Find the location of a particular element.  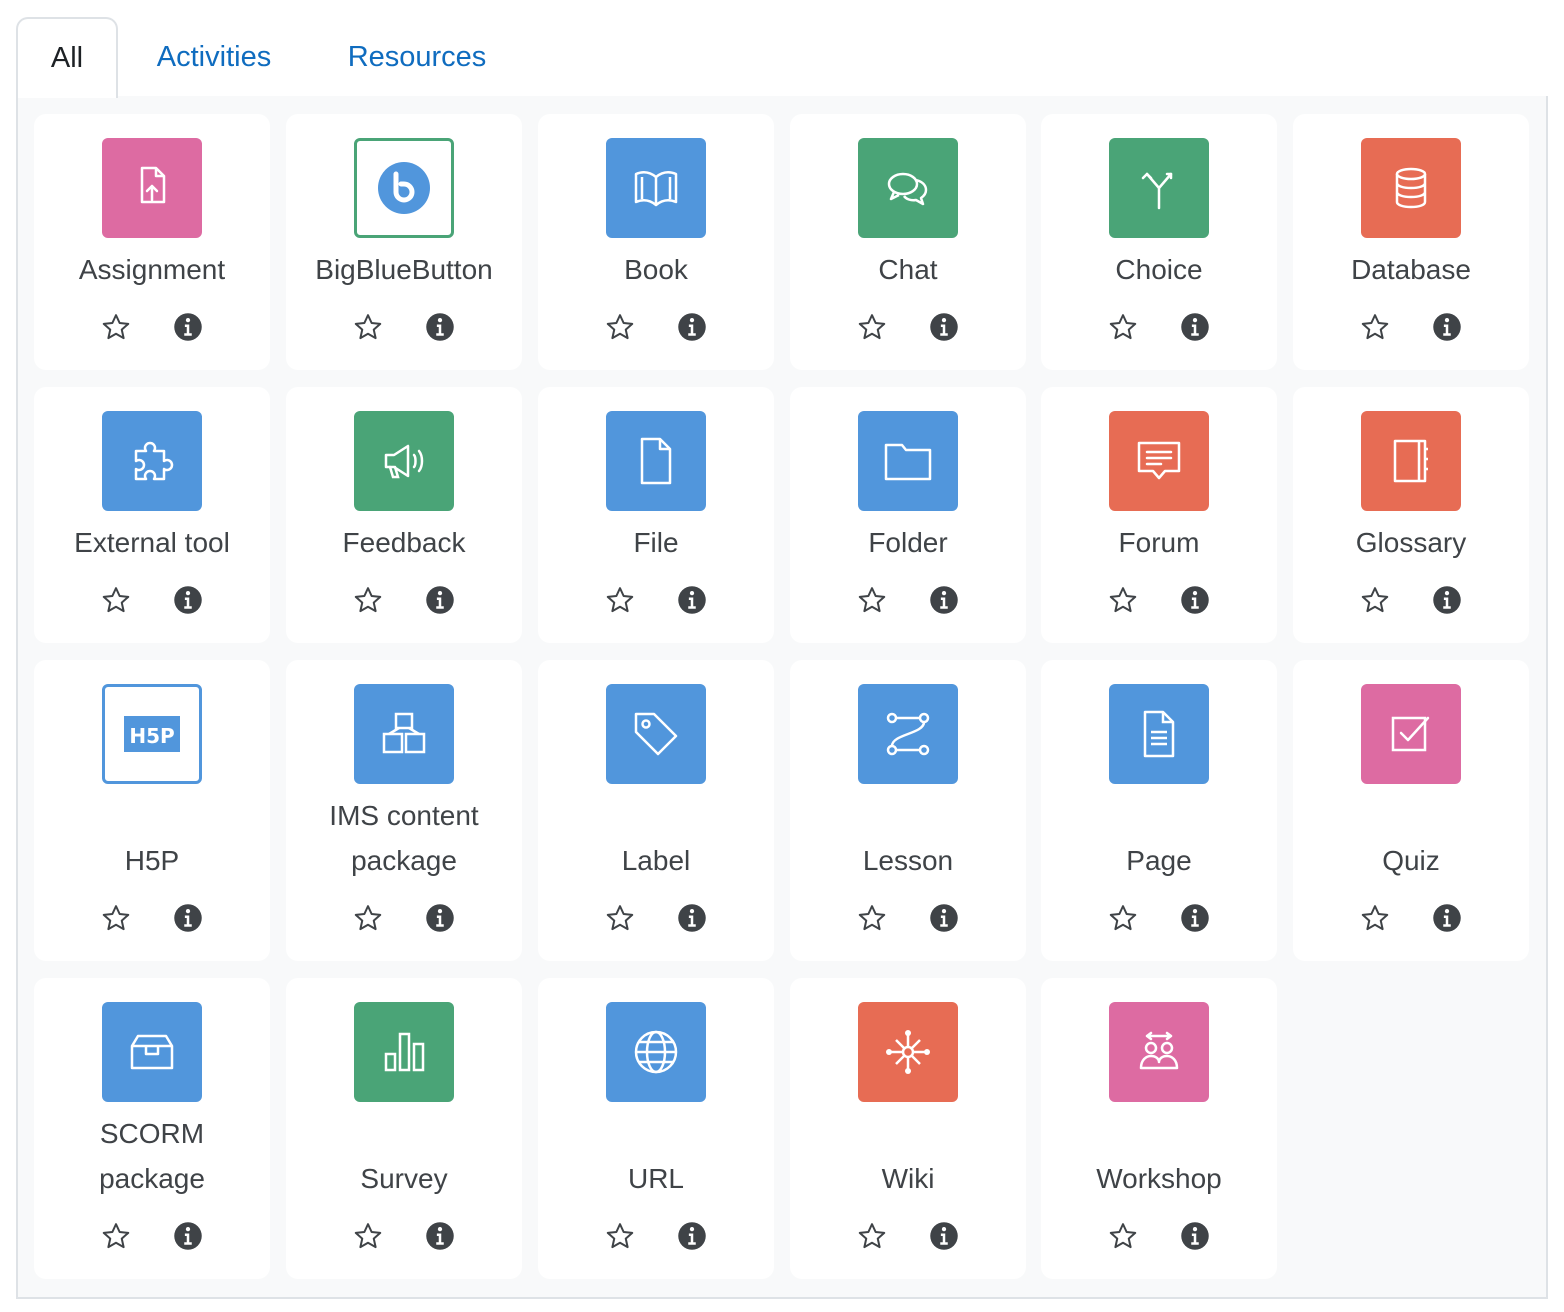

h5p-icon: H5P is located at coordinates (152, 734).